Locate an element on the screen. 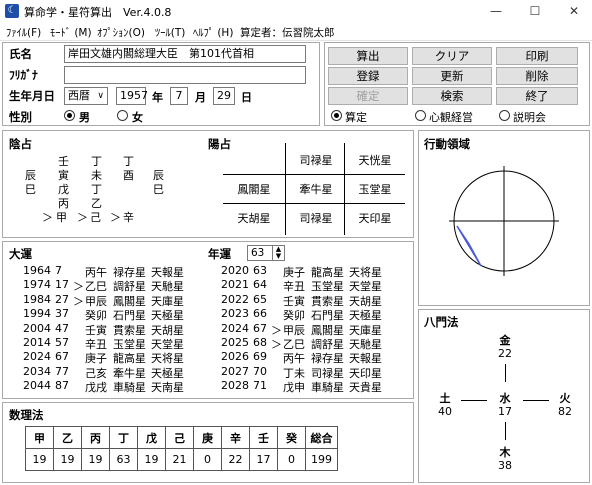  taiun-row-cell: 77 is located at coordinates (62, 371).